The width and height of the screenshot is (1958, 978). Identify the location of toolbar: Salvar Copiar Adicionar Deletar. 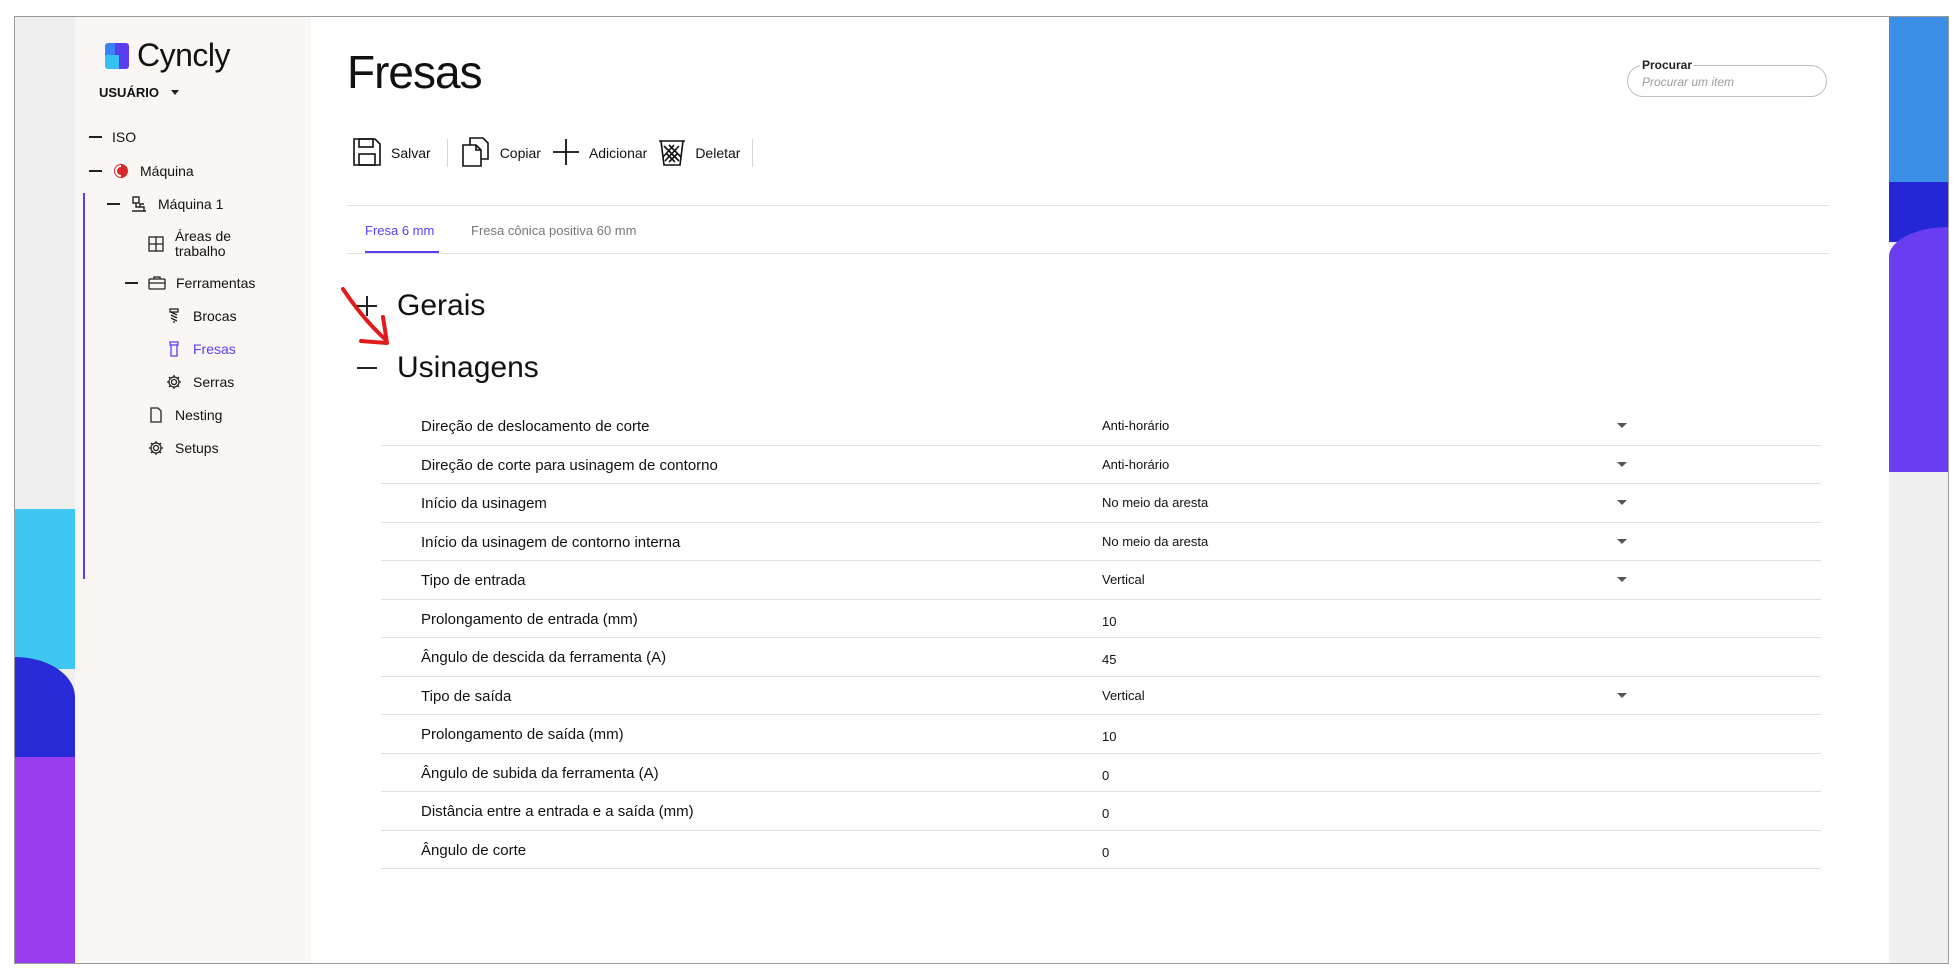
(555, 153).